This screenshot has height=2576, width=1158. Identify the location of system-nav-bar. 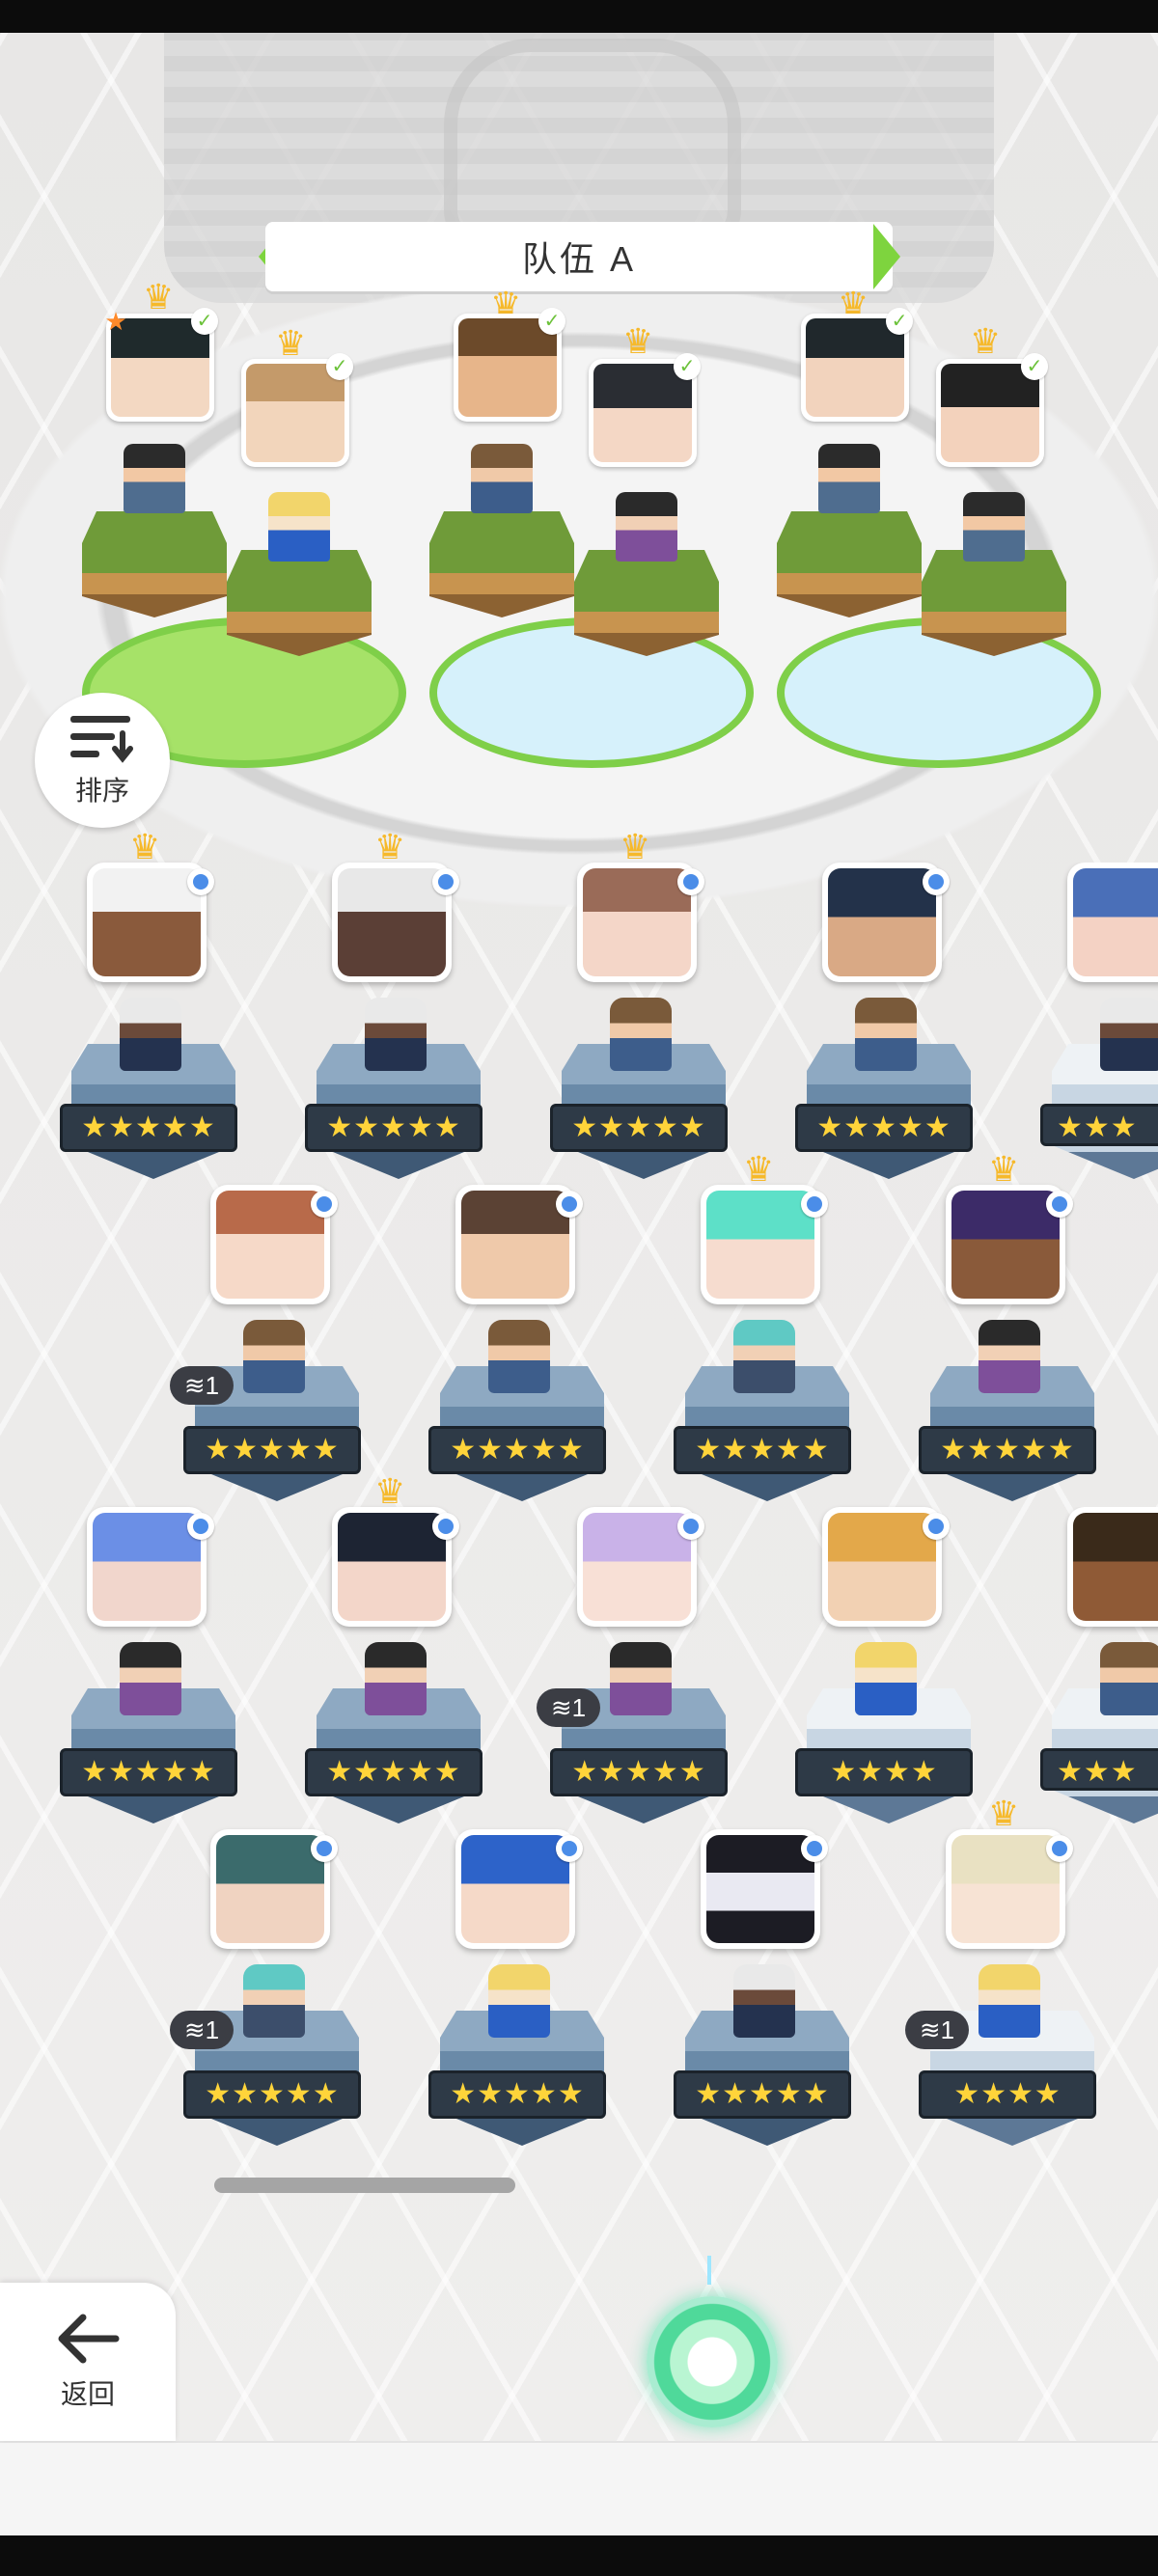
(579, 2556).